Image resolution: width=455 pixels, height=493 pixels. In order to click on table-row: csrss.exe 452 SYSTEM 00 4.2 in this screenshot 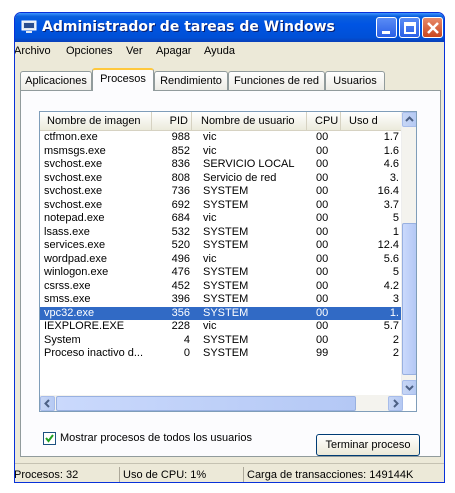, I will do `click(221, 287)`.